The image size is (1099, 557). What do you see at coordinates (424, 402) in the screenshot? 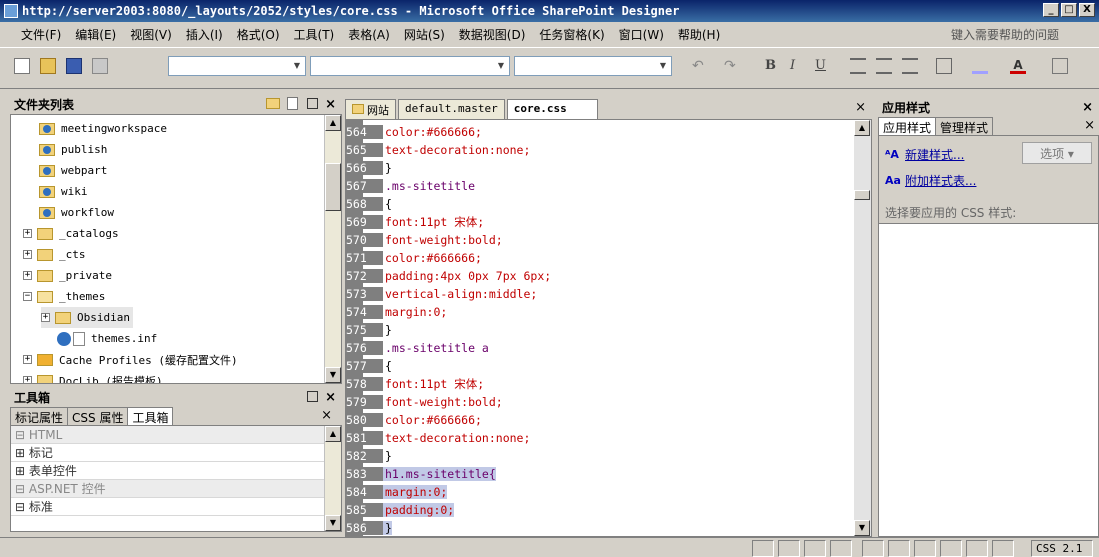
I see `code-line: 579 font-weight:bold;` at bounding box center [424, 402].